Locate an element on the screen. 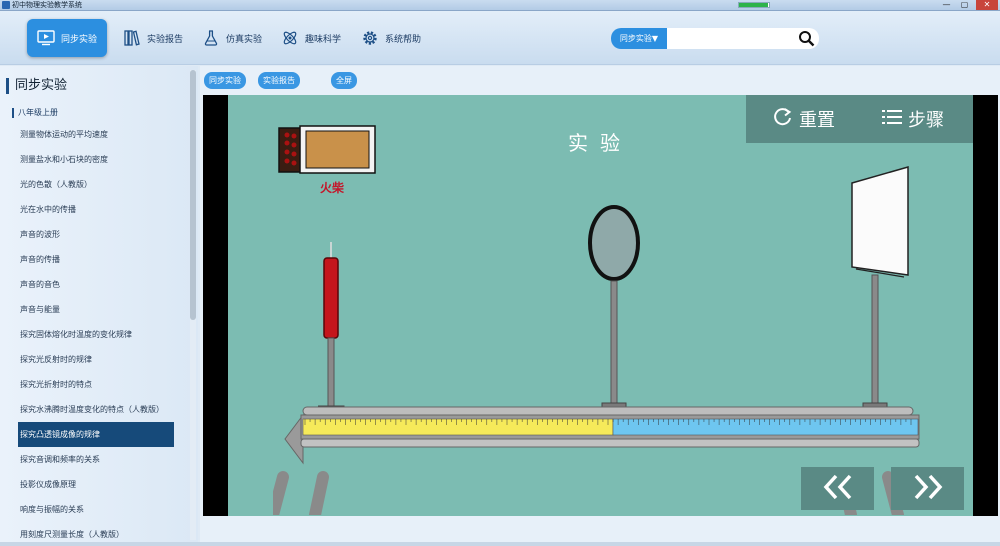 The height and width of the screenshot is (546, 1000). previous-step-button is located at coordinates (837, 488).